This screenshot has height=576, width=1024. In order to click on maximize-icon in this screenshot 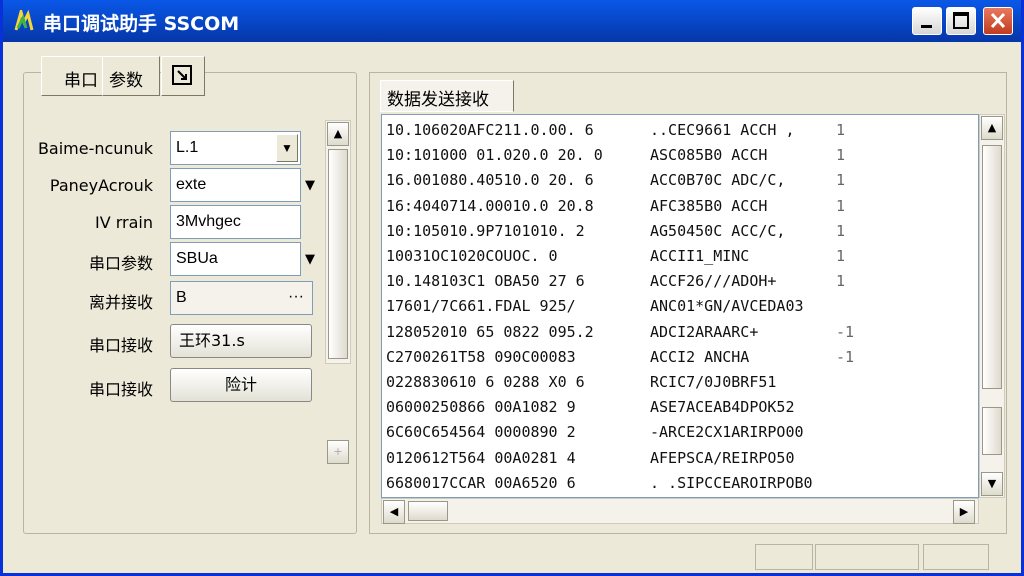, I will do `click(961, 20)`.